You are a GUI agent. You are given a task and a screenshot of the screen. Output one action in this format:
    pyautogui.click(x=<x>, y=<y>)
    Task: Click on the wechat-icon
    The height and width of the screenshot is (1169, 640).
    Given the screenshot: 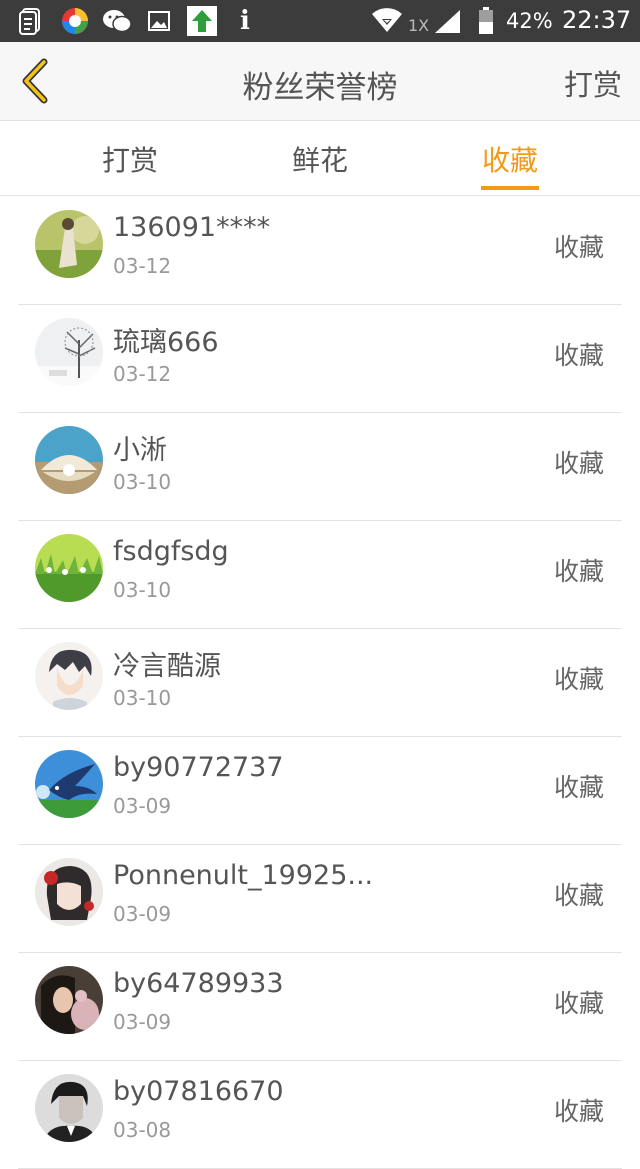 What is the action you would take?
    pyautogui.click(x=117, y=21)
    